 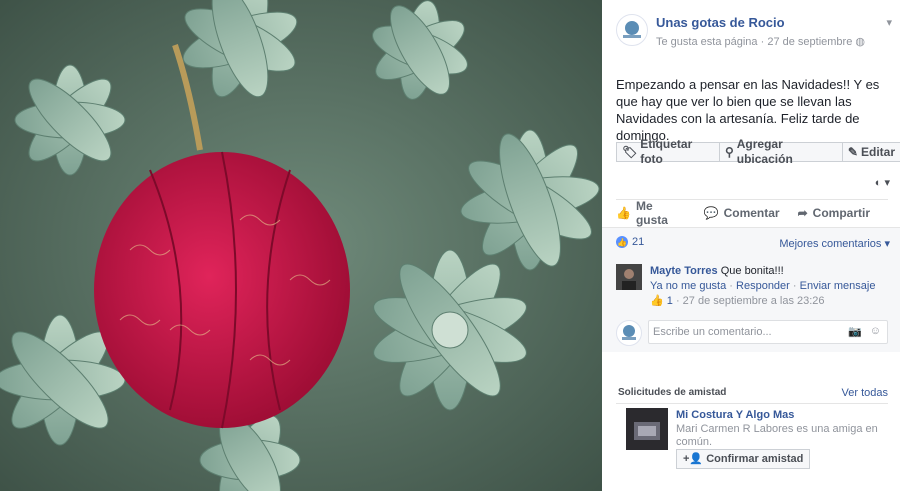 What do you see at coordinates (630, 151) in the screenshot?
I see `tag-icon: 🏷` at bounding box center [630, 151].